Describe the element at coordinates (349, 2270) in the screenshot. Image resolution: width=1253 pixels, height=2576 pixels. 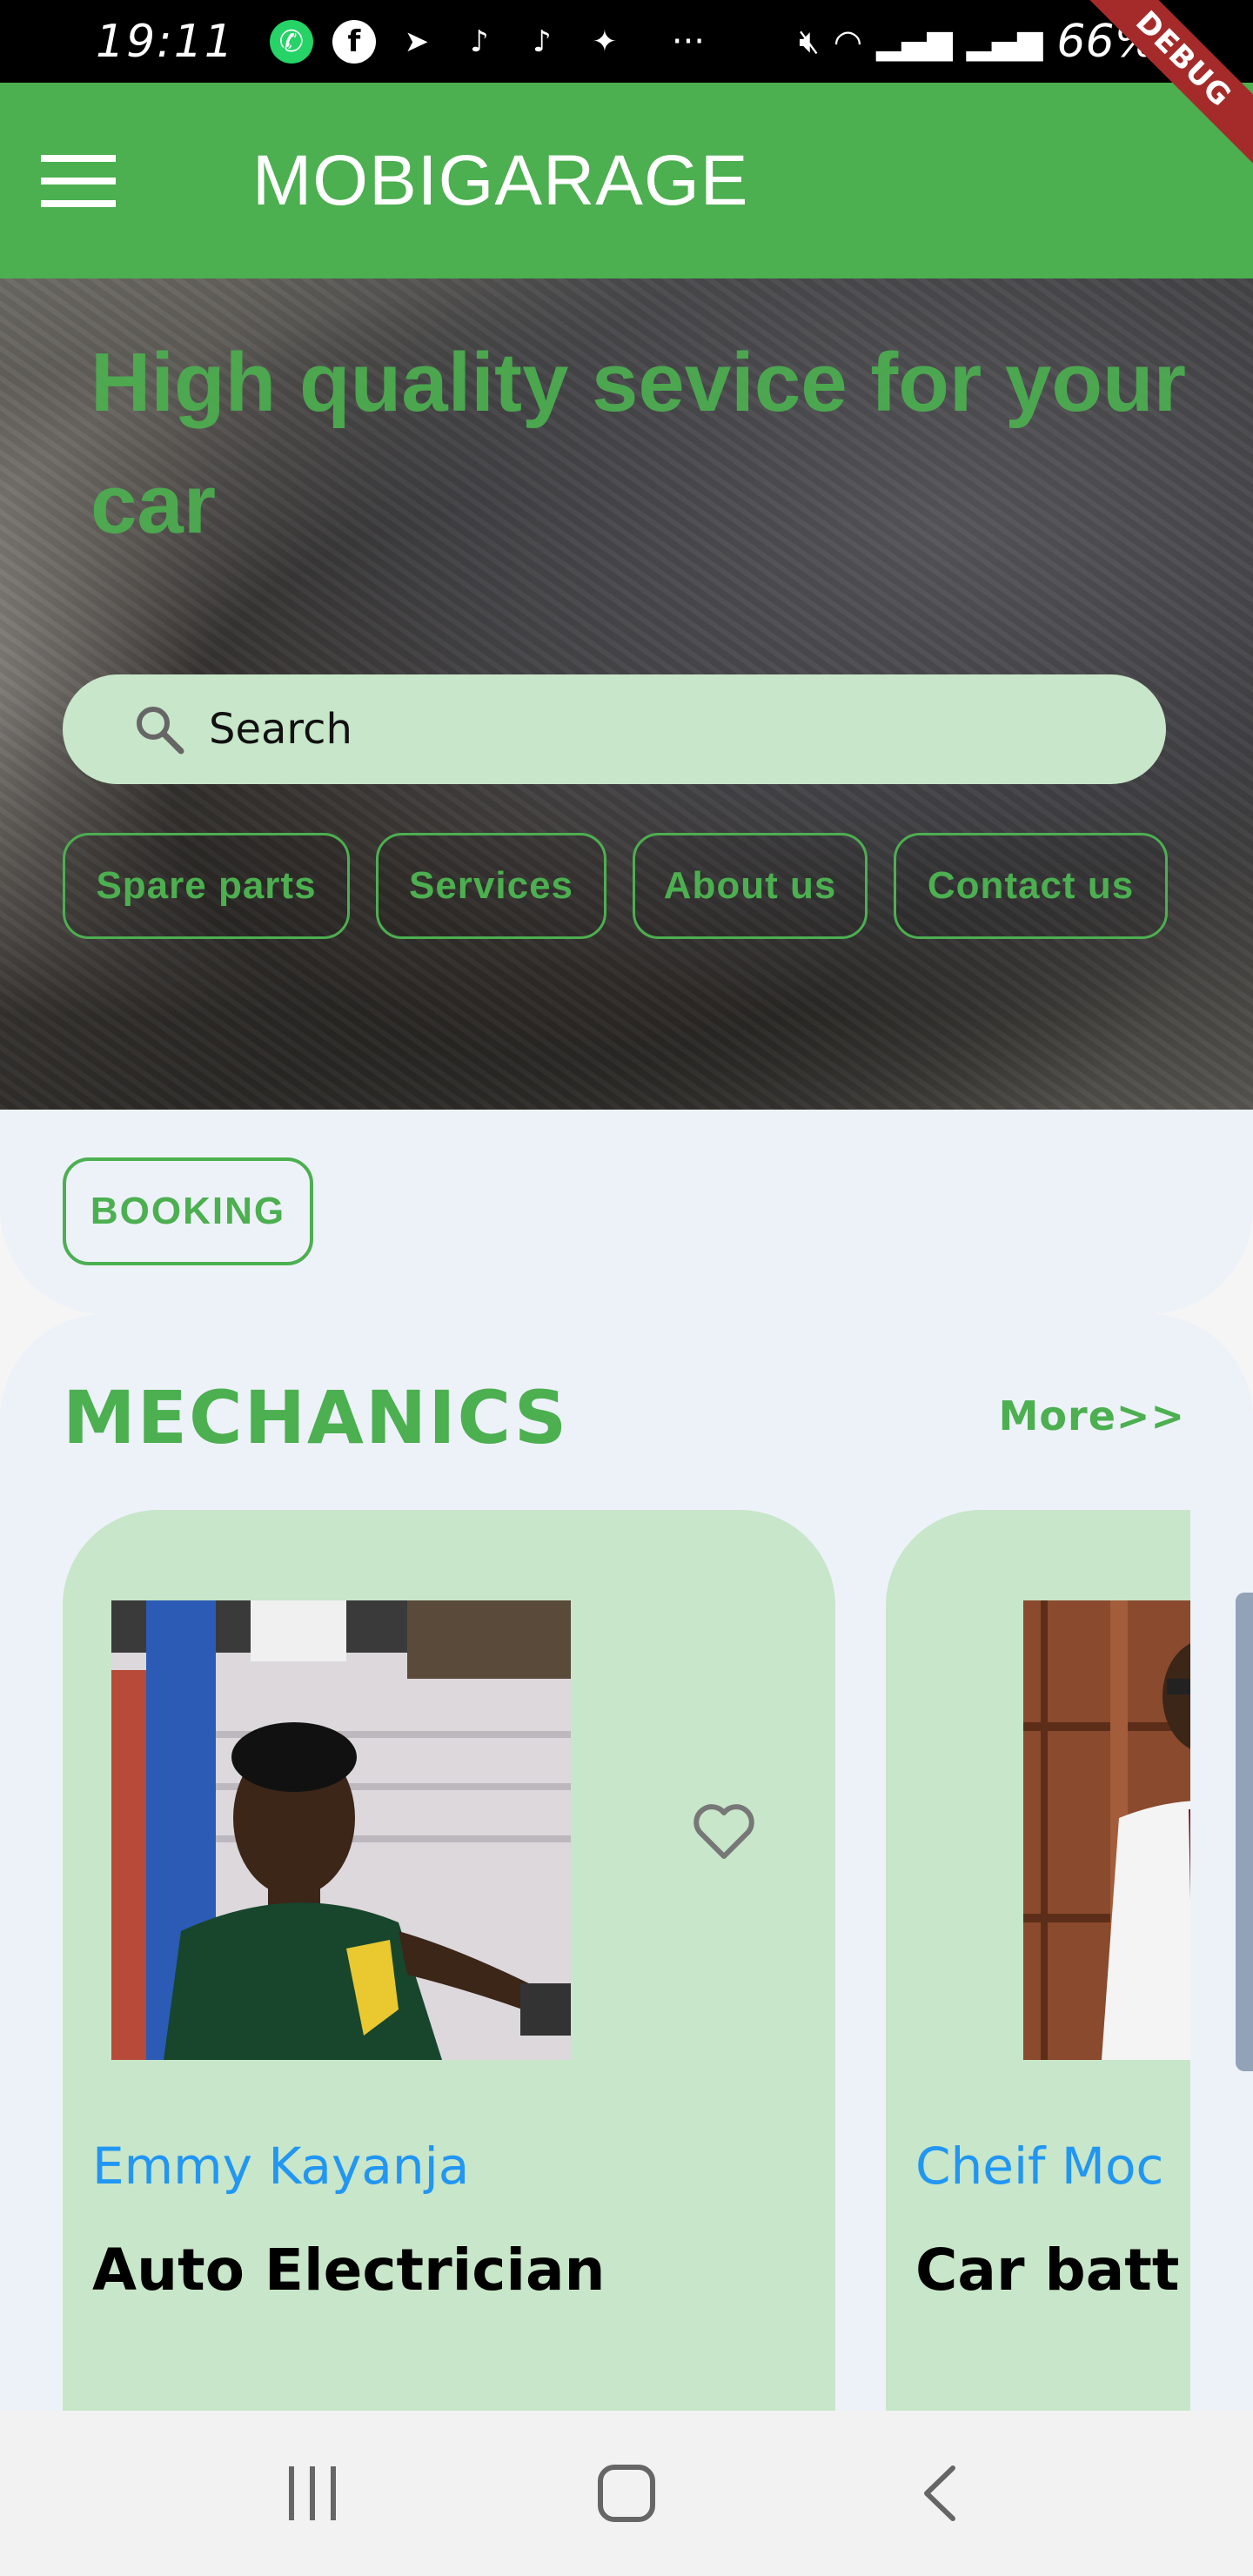
I see `mechanic-role: Auto Electrician` at that location.